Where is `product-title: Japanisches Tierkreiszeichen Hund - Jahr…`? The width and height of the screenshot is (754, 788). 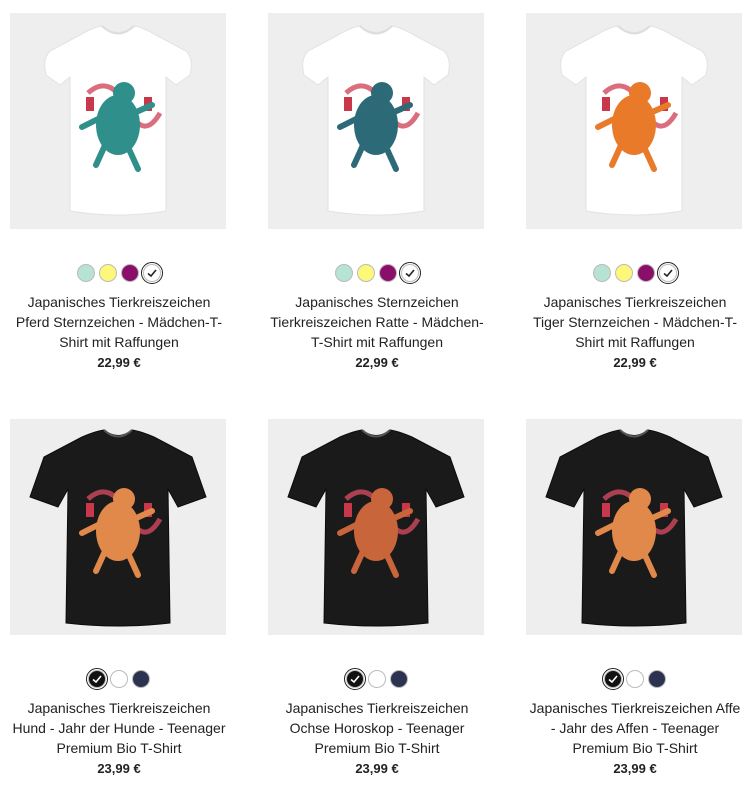 product-title: Japanisches Tierkreiszeichen Hund - Jahr… is located at coordinates (119, 728).